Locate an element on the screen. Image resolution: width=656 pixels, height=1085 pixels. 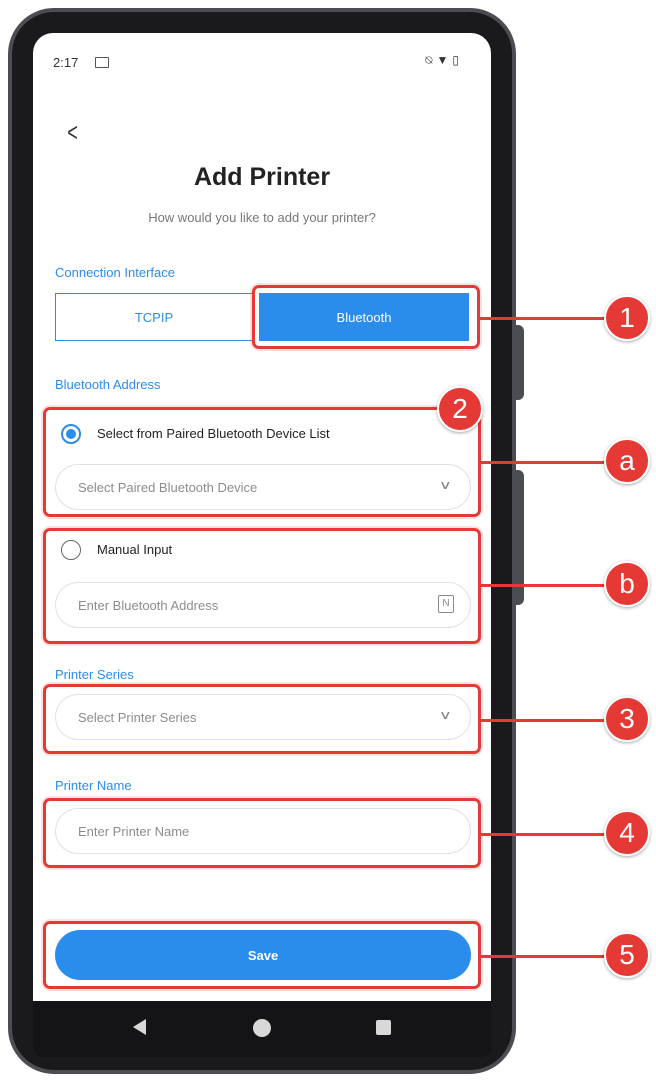
callout-1: 1 is located at coordinates (627, 318).